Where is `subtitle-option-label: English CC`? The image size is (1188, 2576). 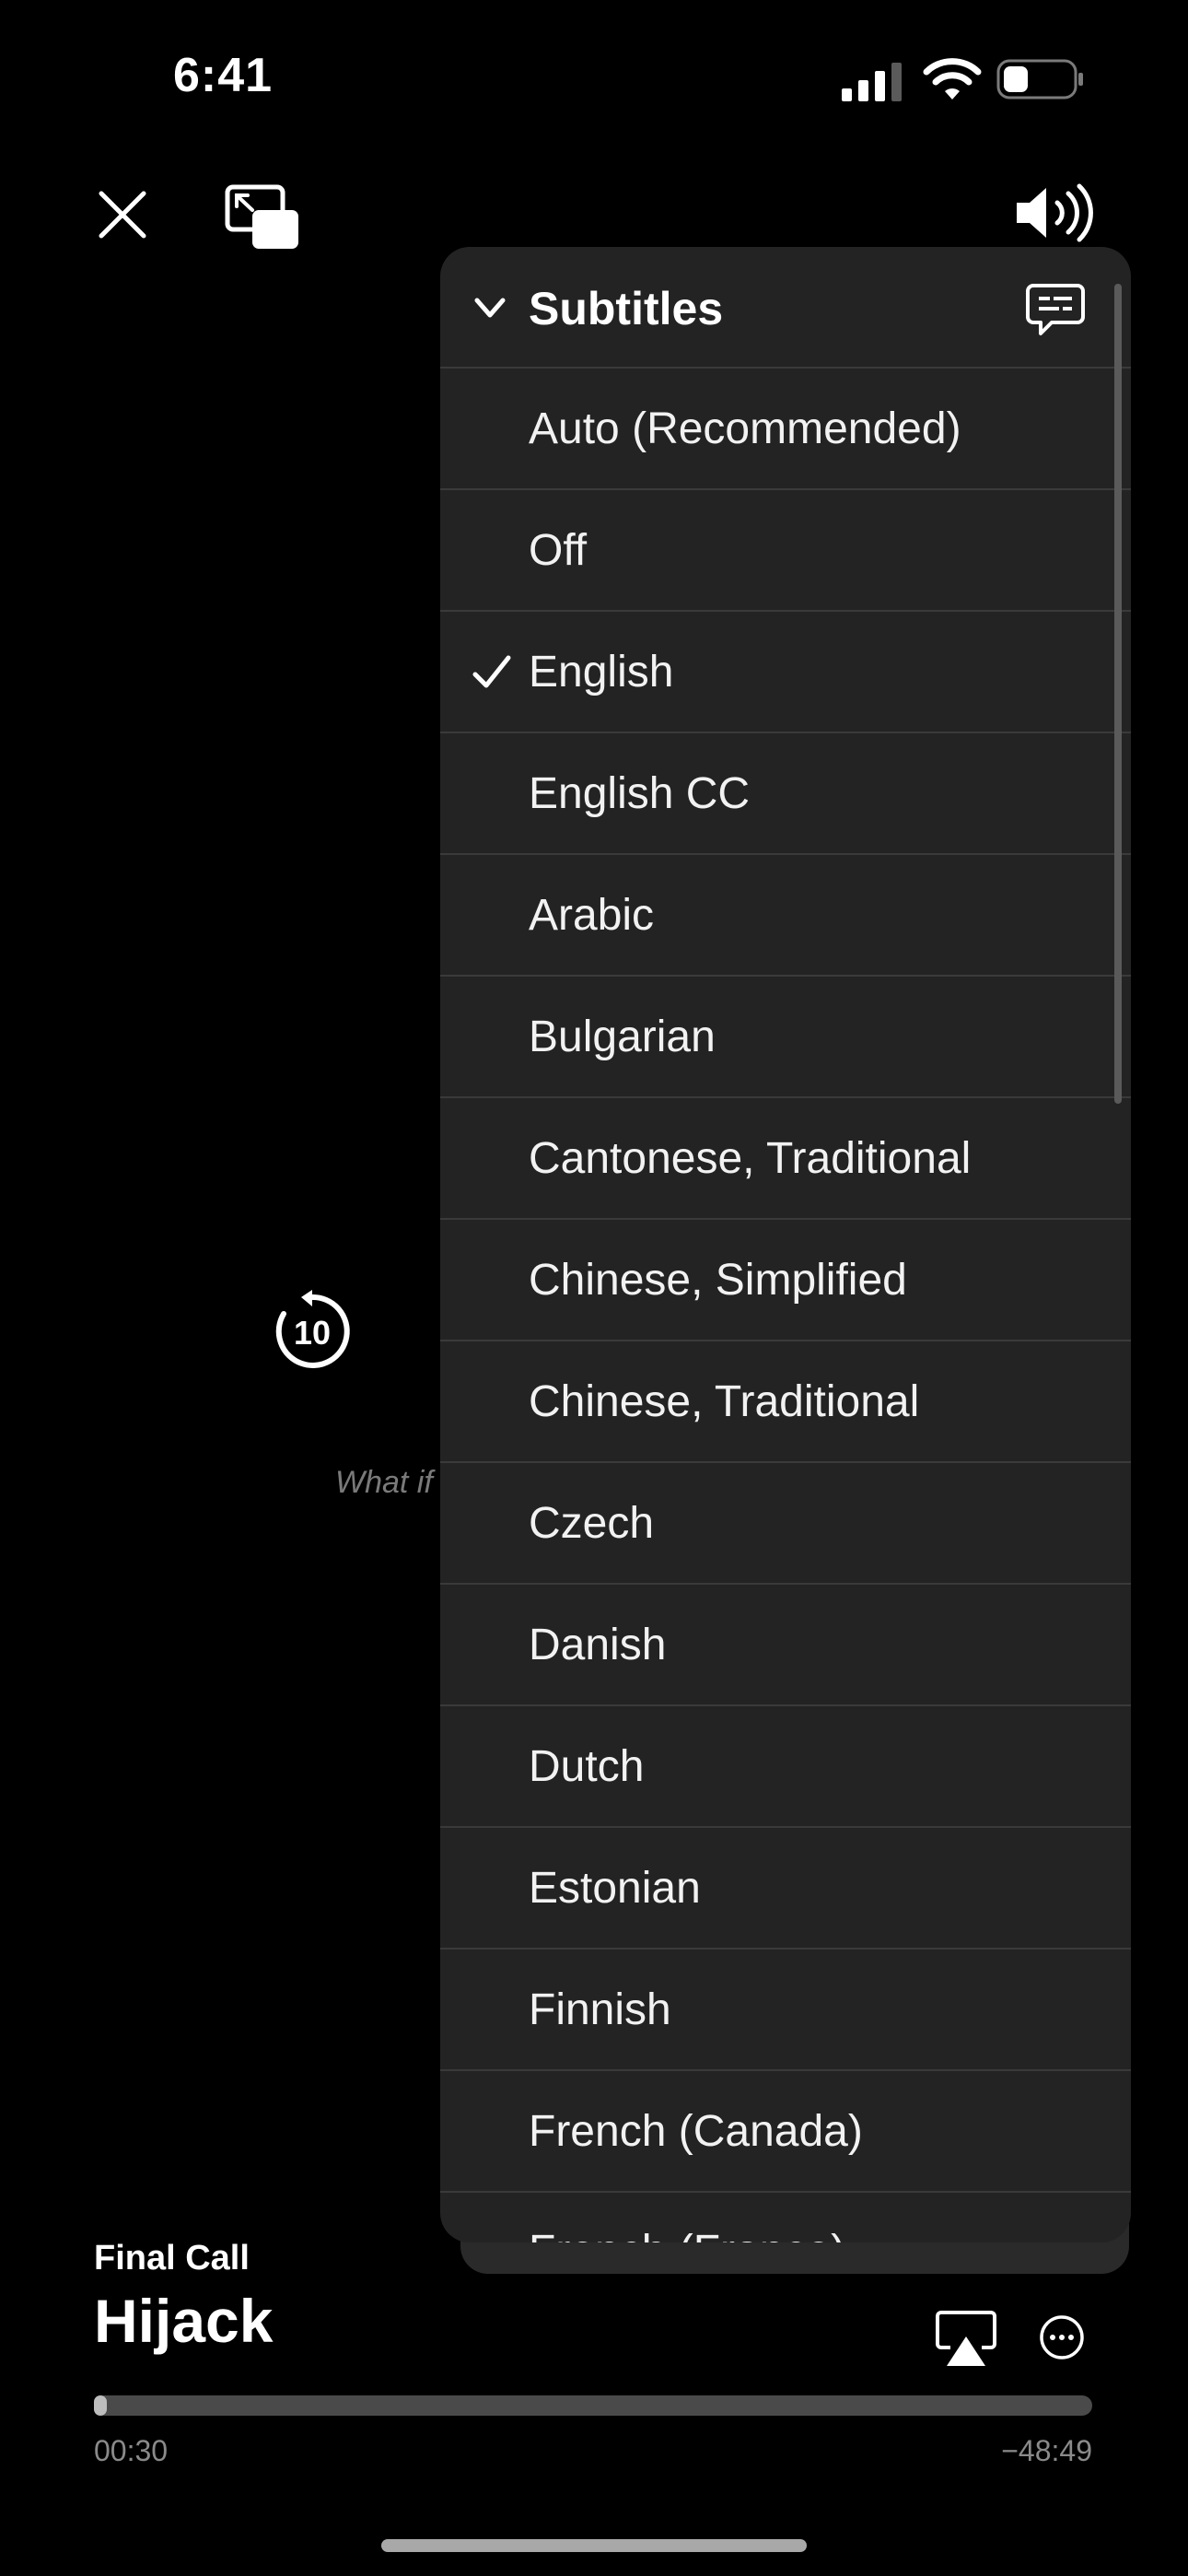
subtitle-option-label: English CC is located at coordinates (640, 793).